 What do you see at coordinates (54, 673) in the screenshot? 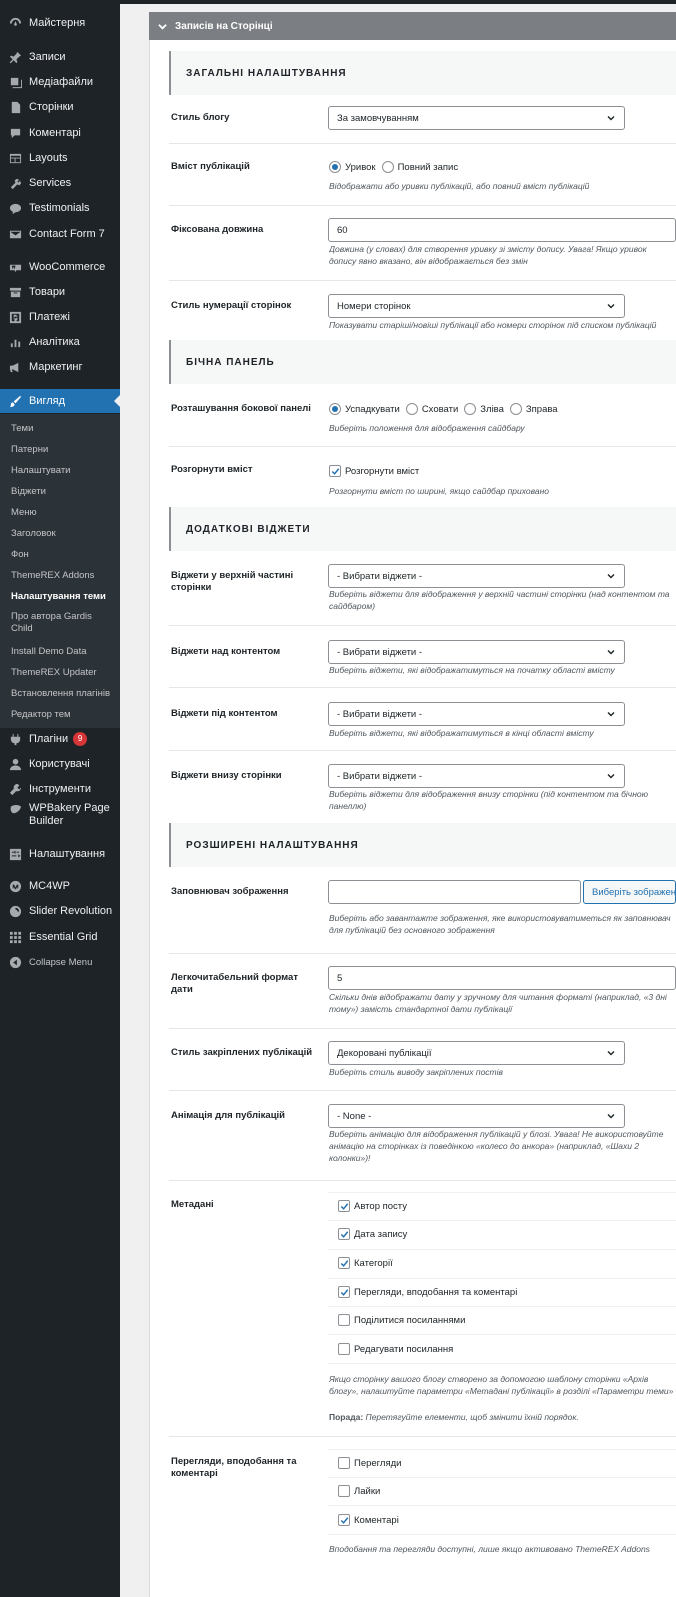
I see `submenu-item-updater: ThemeREX Updater` at bounding box center [54, 673].